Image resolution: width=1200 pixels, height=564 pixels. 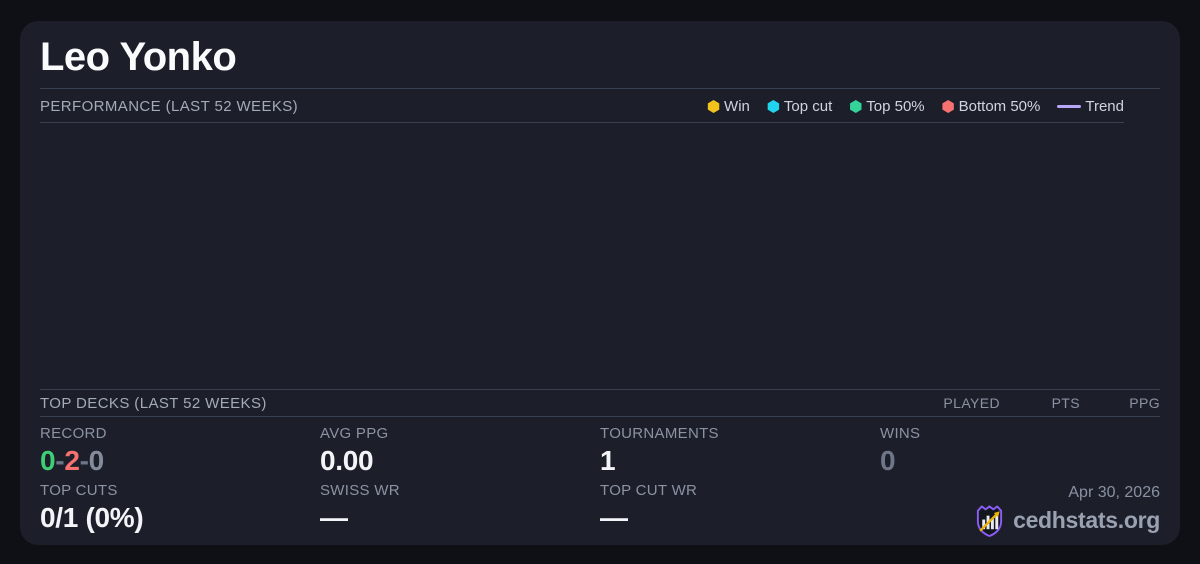 I want to click on record-wins: 0, so click(x=48, y=460).